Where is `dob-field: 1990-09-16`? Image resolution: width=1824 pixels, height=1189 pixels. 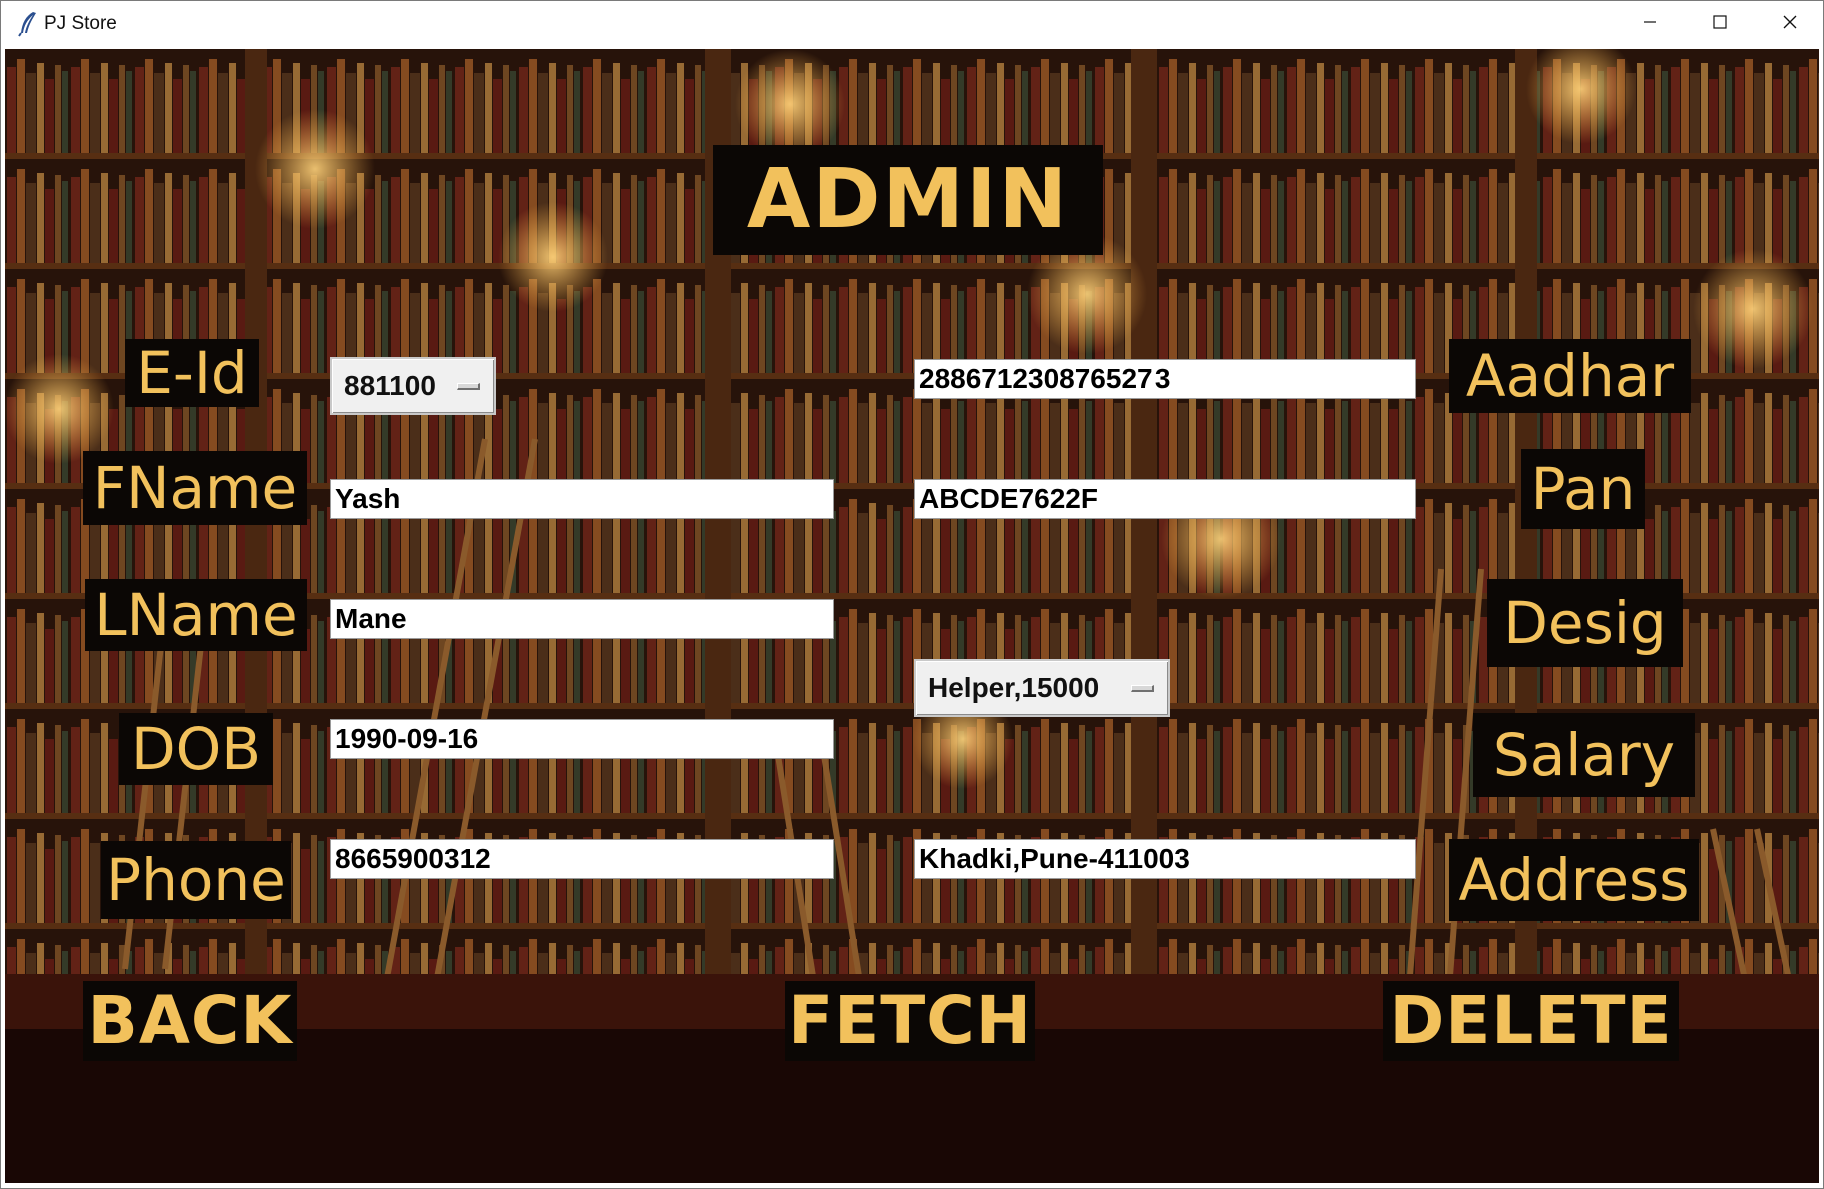
dob-field: 1990-09-16 is located at coordinates (582, 739).